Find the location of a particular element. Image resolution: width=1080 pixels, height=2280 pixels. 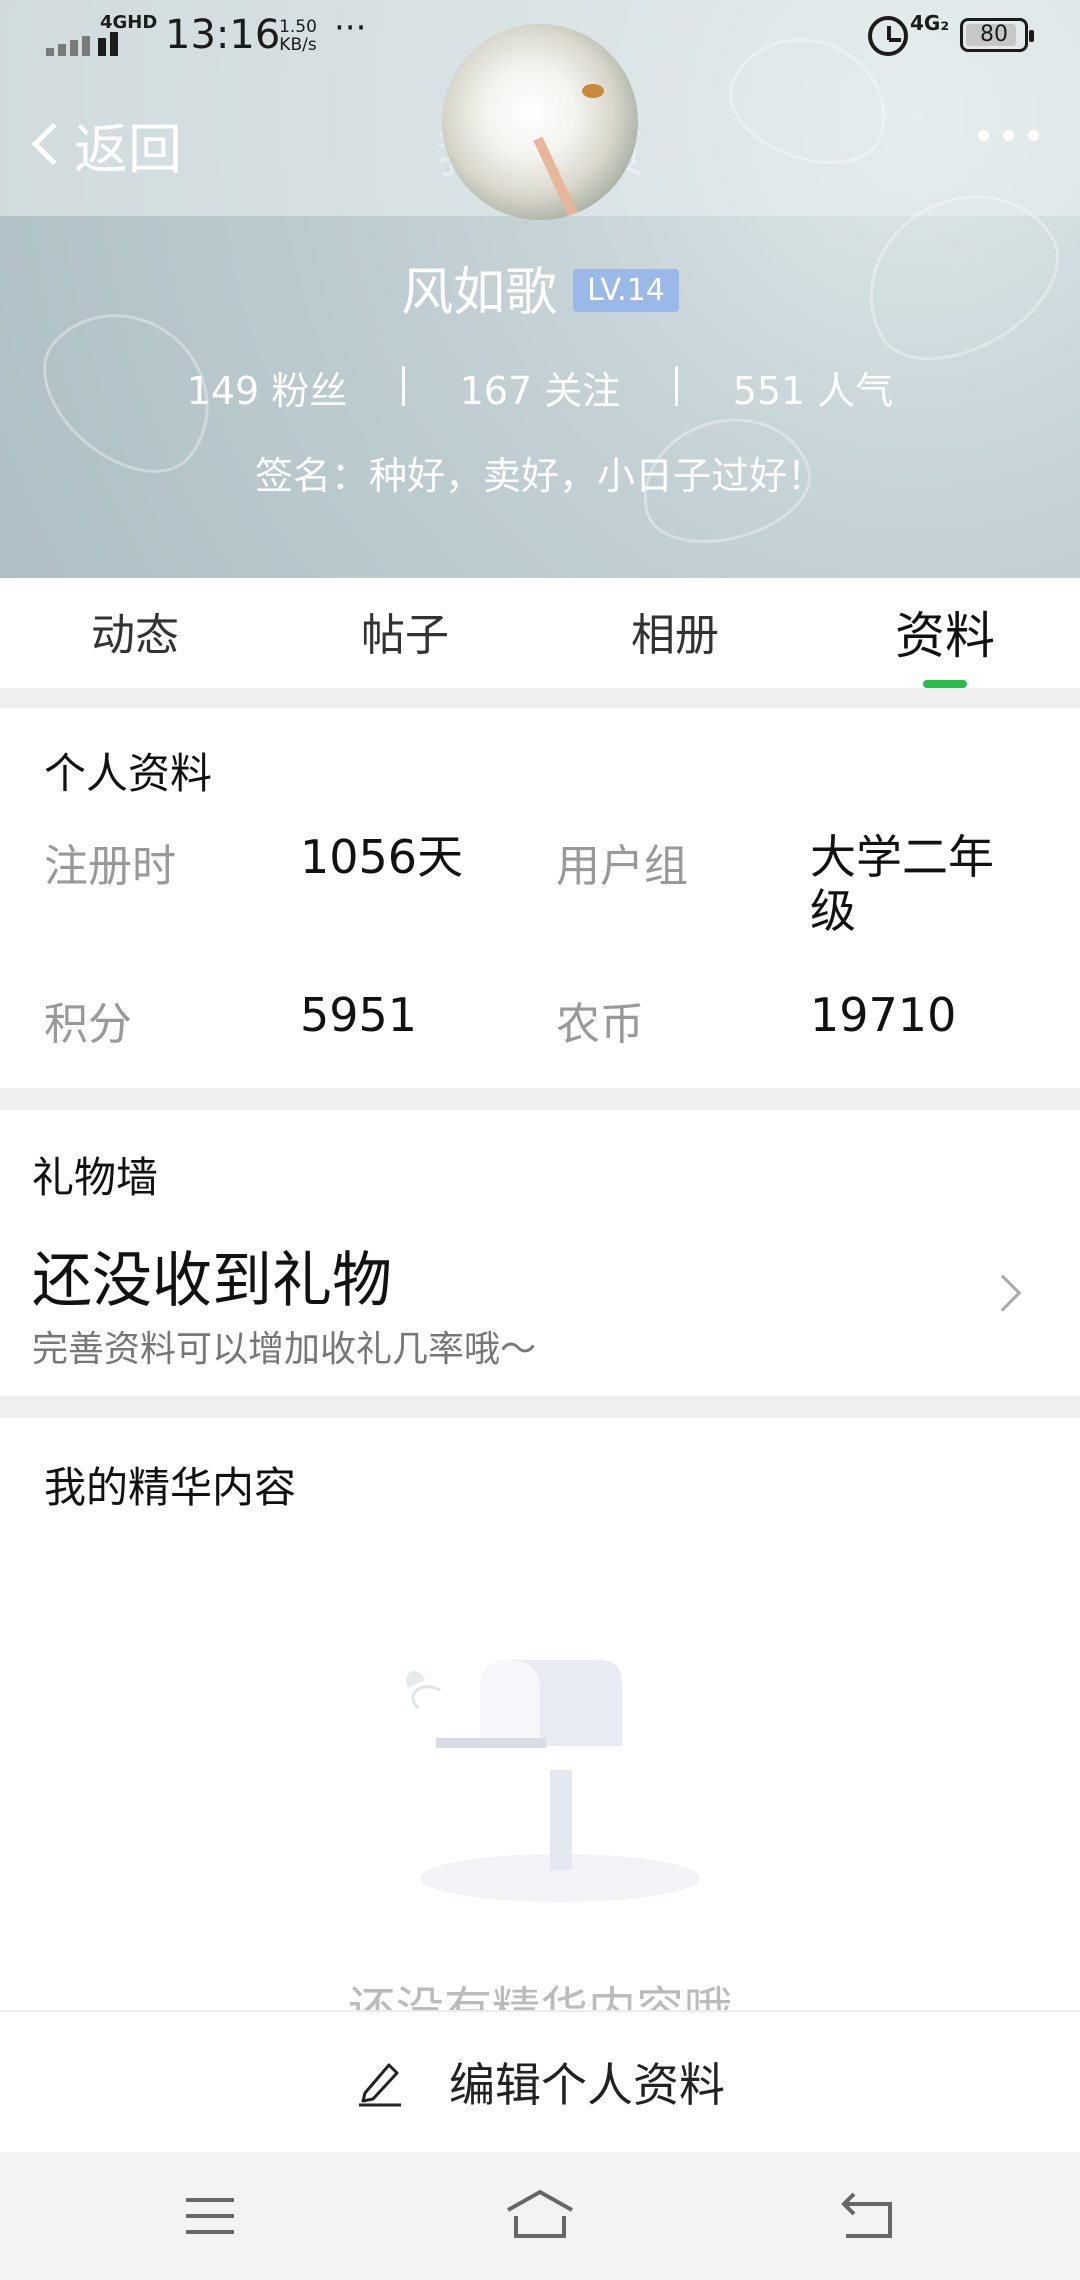

menu-icon is located at coordinates (210, 2216).